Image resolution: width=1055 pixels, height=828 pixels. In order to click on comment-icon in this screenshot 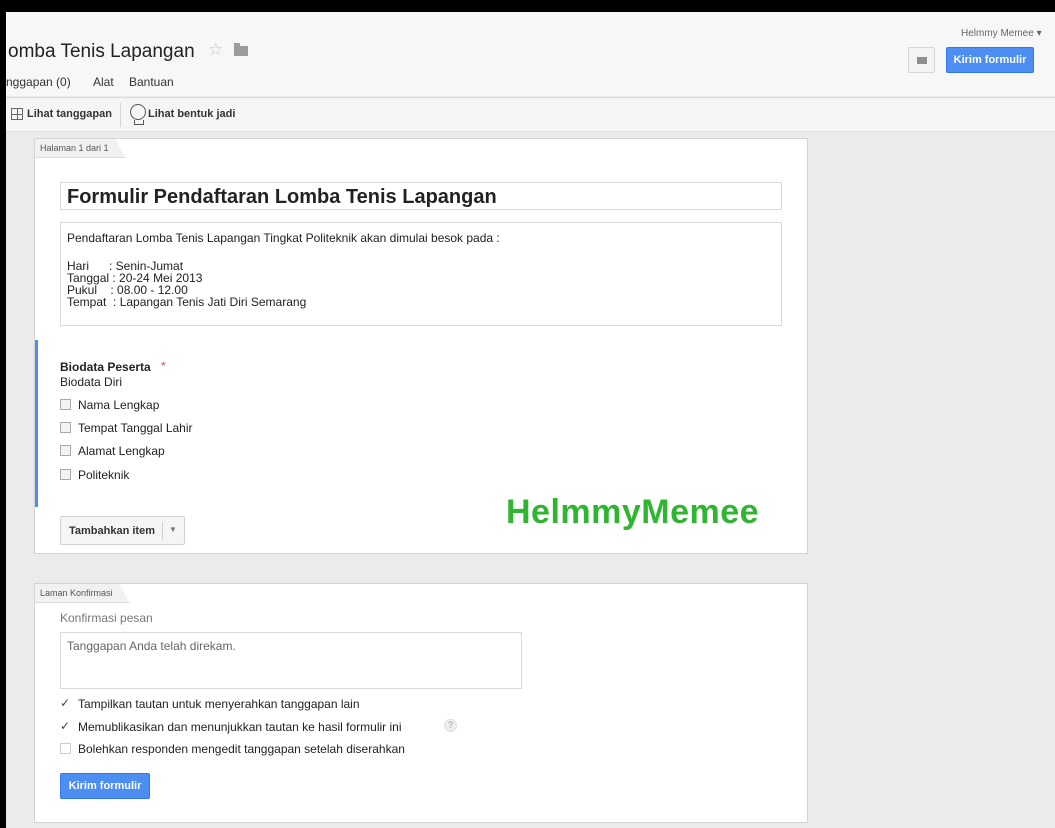, I will do `click(922, 60)`.